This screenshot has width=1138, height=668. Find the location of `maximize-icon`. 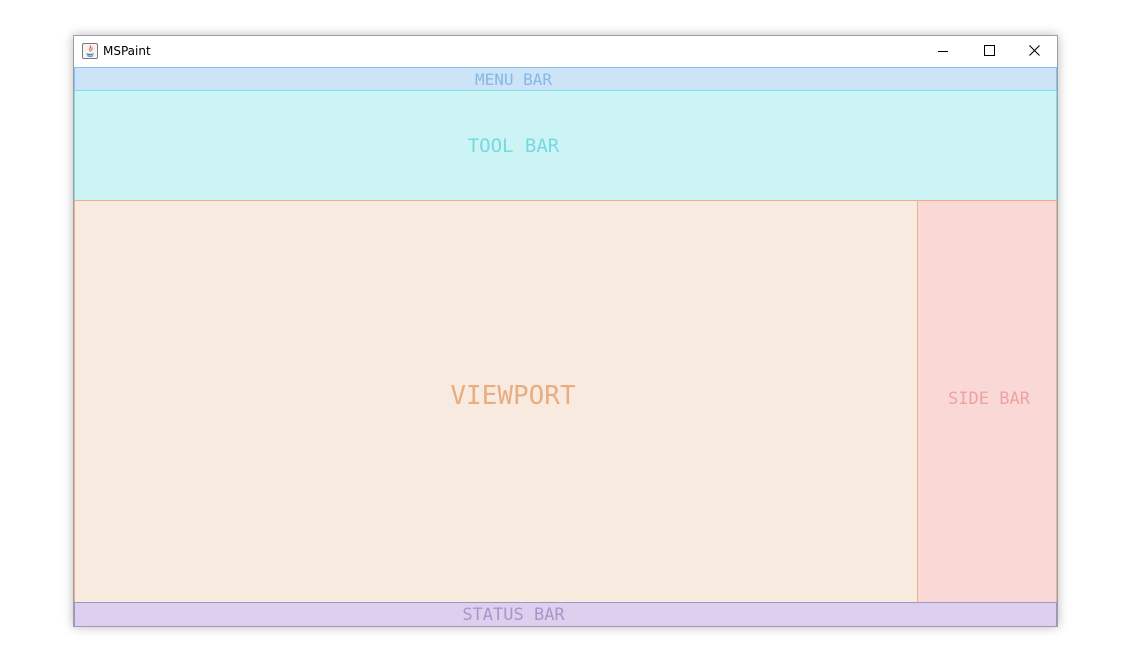

maximize-icon is located at coordinates (989, 50).